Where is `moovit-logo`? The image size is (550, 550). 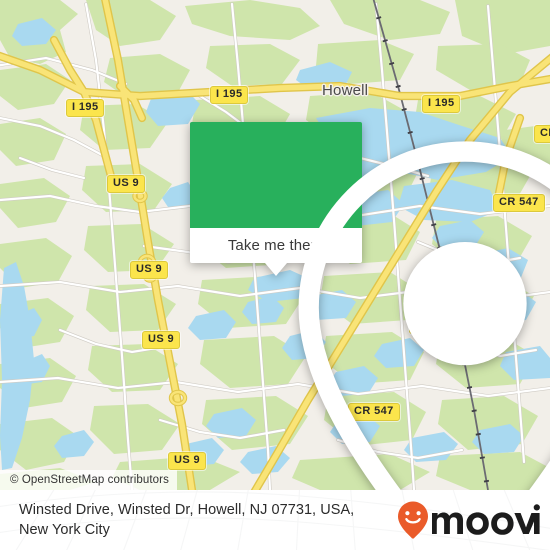
moovit-logo is located at coordinates (468, 520).